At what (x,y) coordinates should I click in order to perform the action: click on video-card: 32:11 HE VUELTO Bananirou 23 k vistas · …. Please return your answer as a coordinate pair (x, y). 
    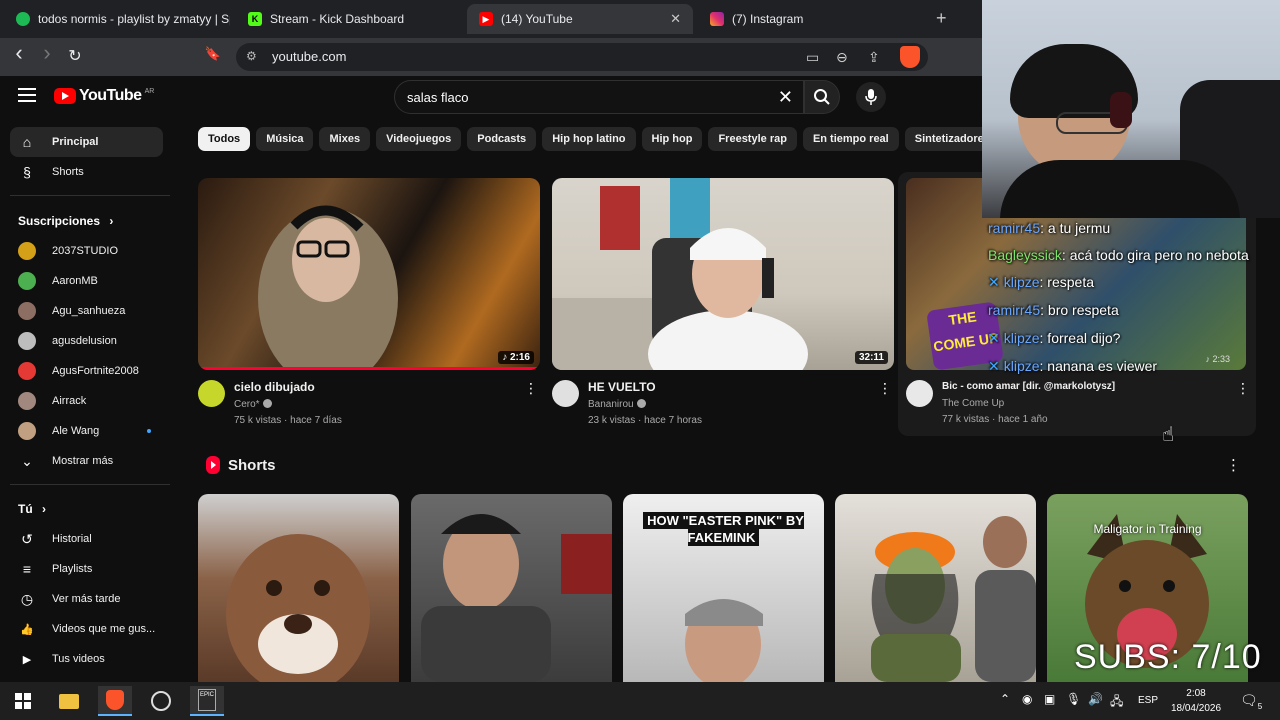
    Looking at the image, I should click on (723, 308).